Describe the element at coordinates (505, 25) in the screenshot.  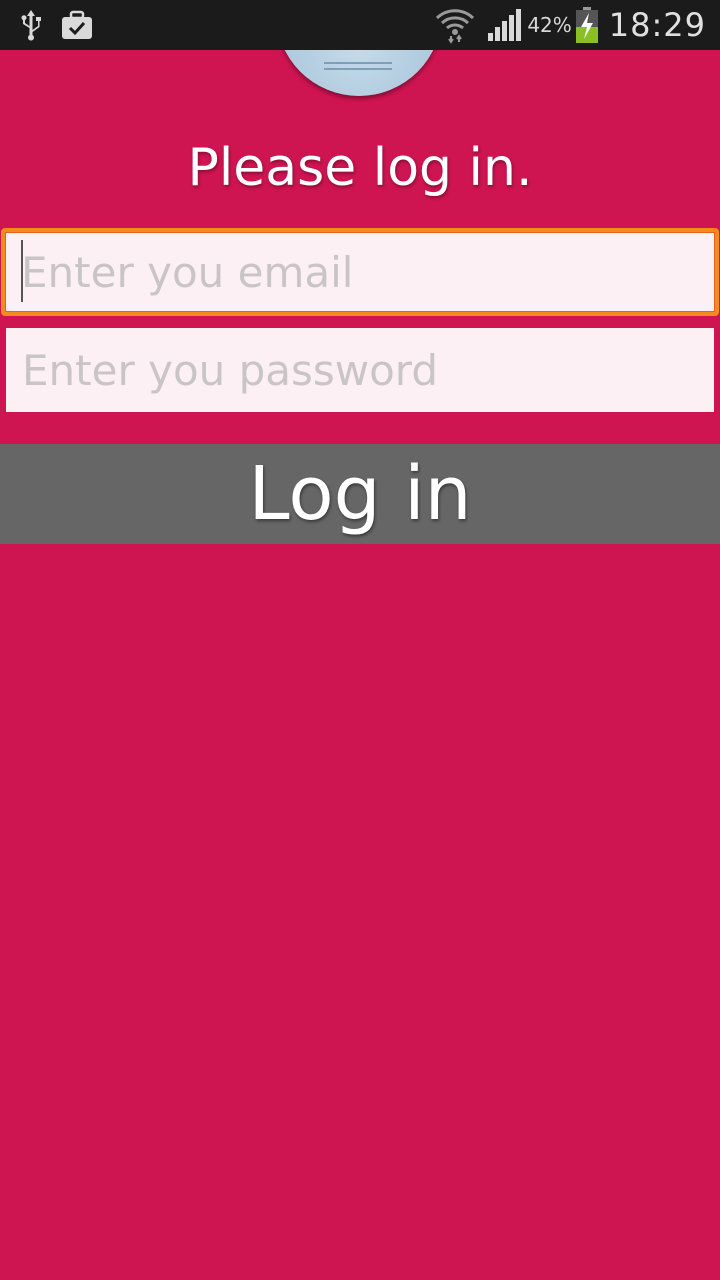
I see `signal-icon` at that location.